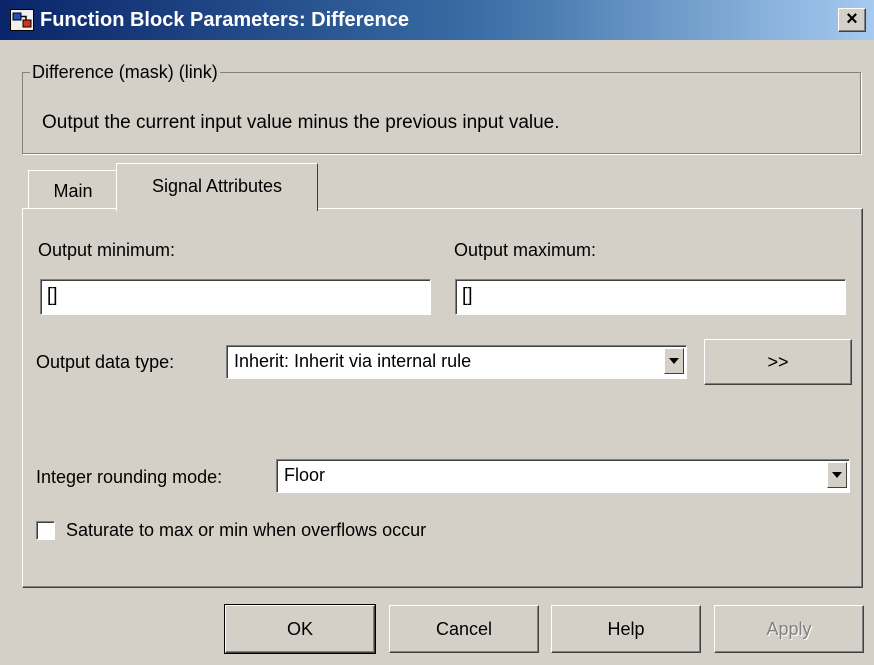 The width and height of the screenshot is (874, 665). I want to click on tab-main-label: Main, so click(73, 191).